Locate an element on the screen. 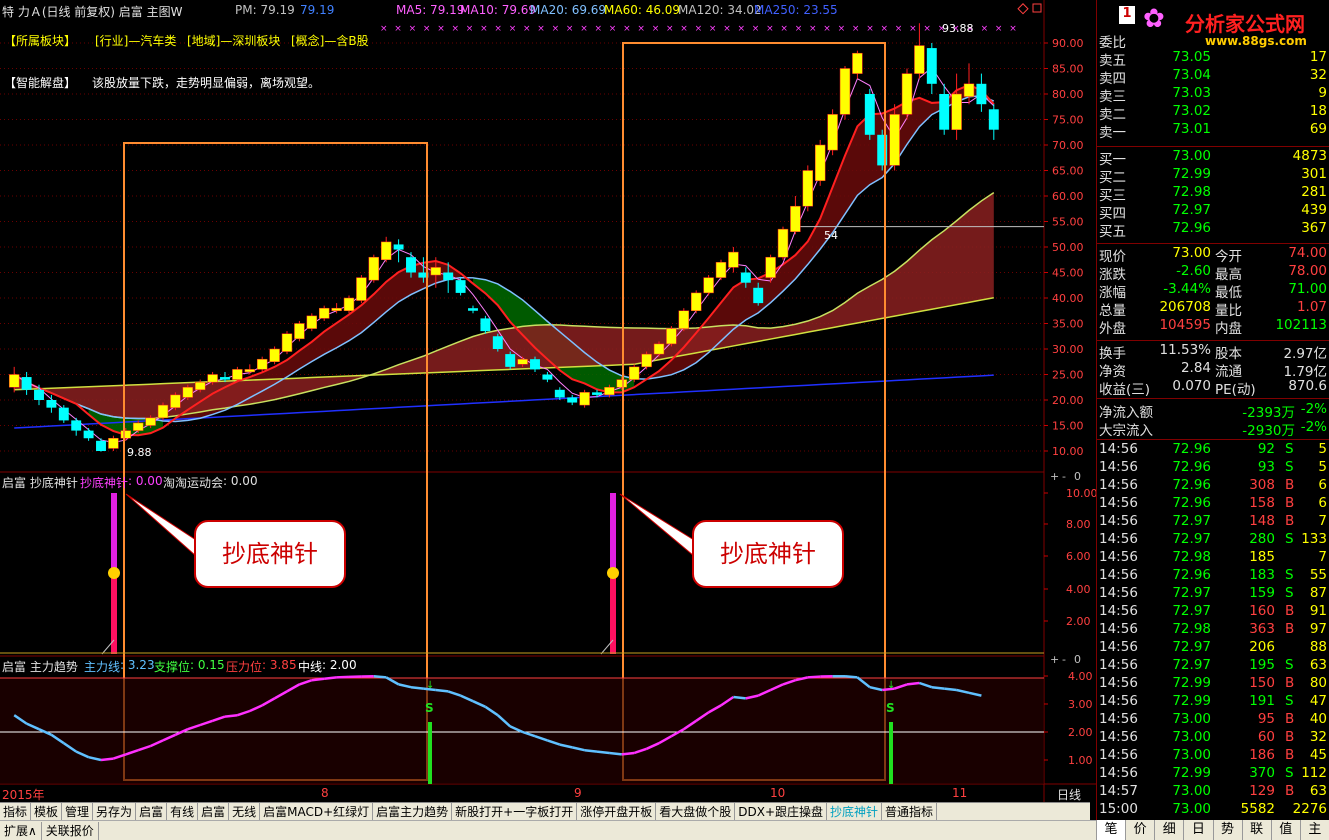 Image resolution: width=1329 pixels, height=840 pixels. s-mark-1-bar is located at coordinates (430, 753).